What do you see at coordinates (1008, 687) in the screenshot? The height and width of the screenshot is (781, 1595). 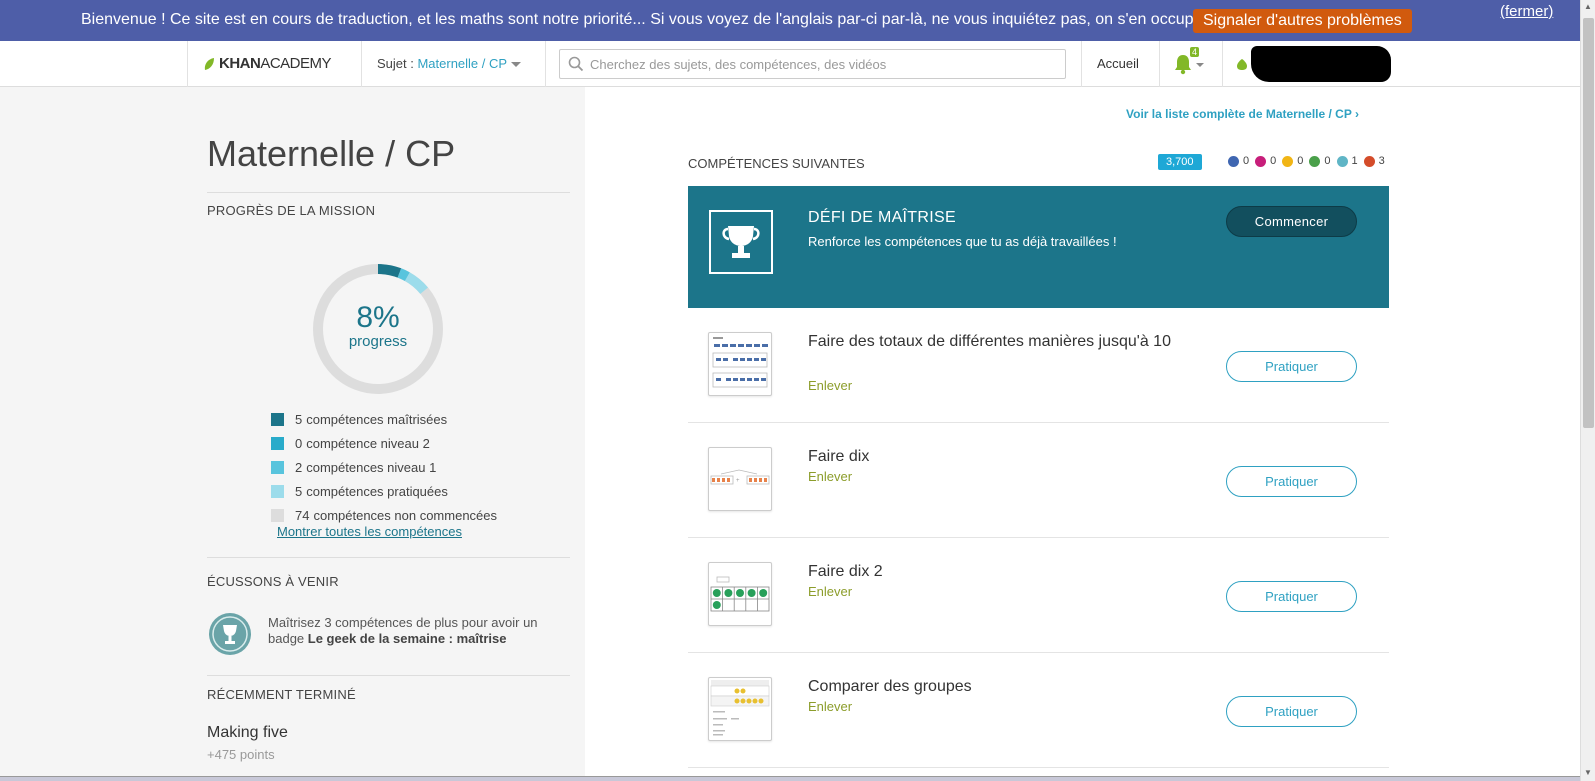 I see `skill-title: Comparer des groupes` at bounding box center [1008, 687].